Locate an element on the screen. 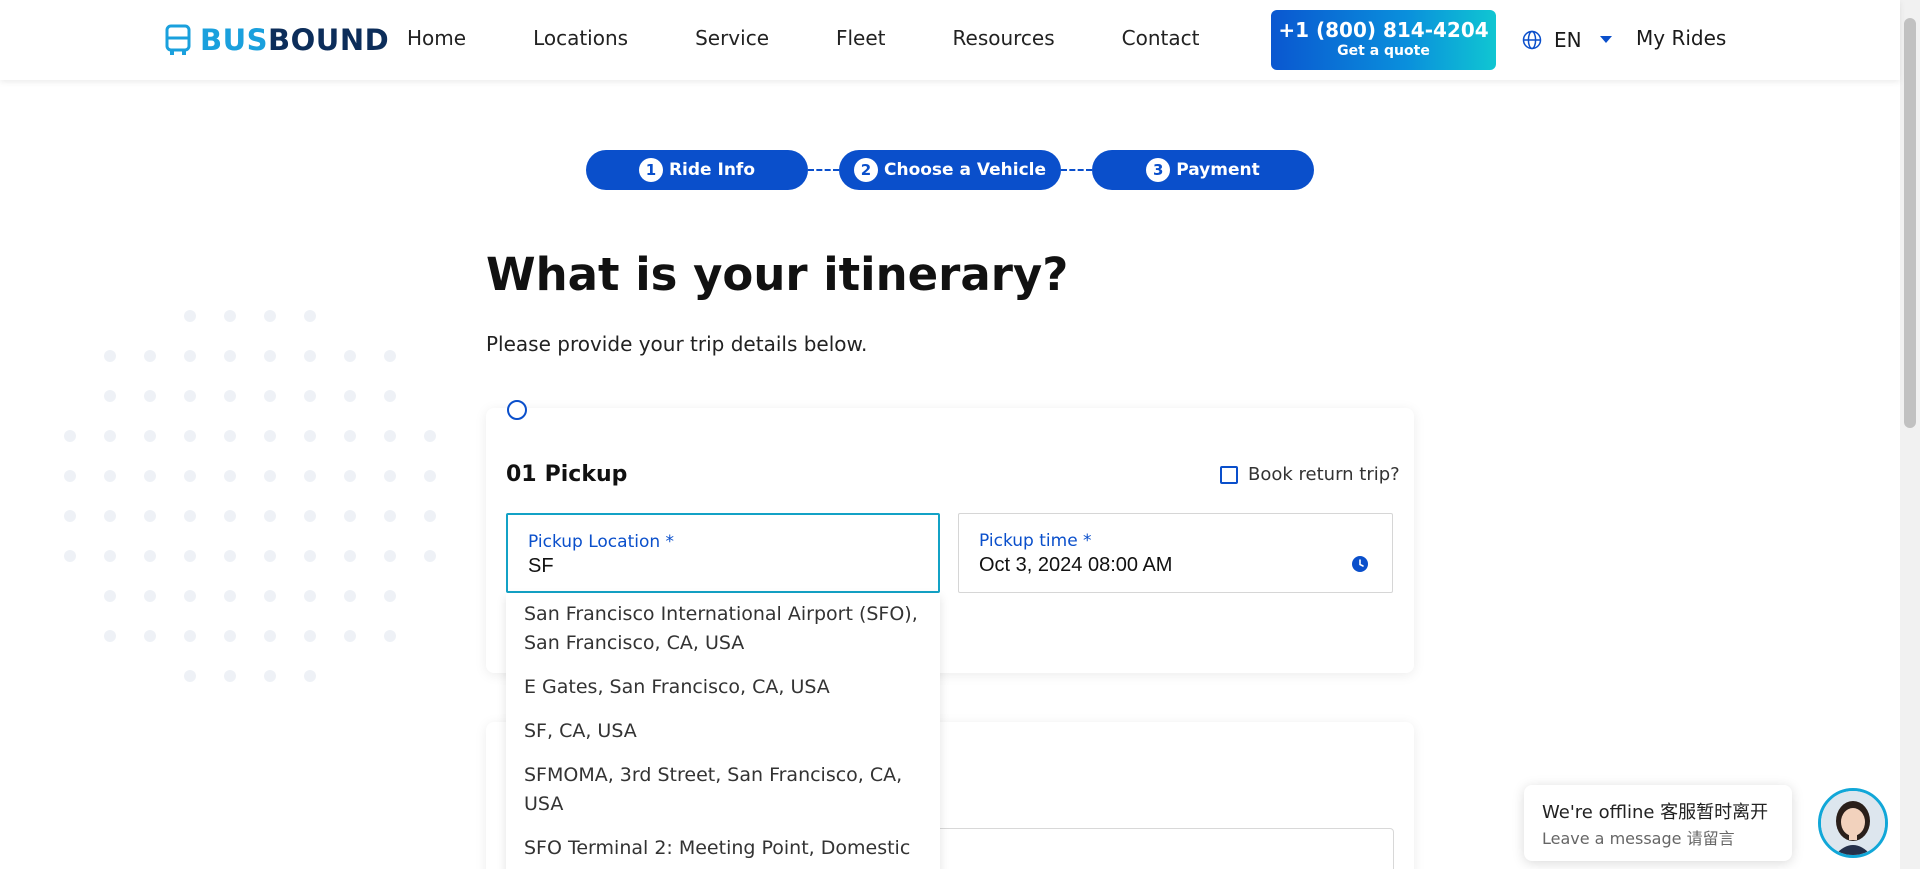 This screenshot has width=1920, height=869. bus-icon is located at coordinates (178, 39).